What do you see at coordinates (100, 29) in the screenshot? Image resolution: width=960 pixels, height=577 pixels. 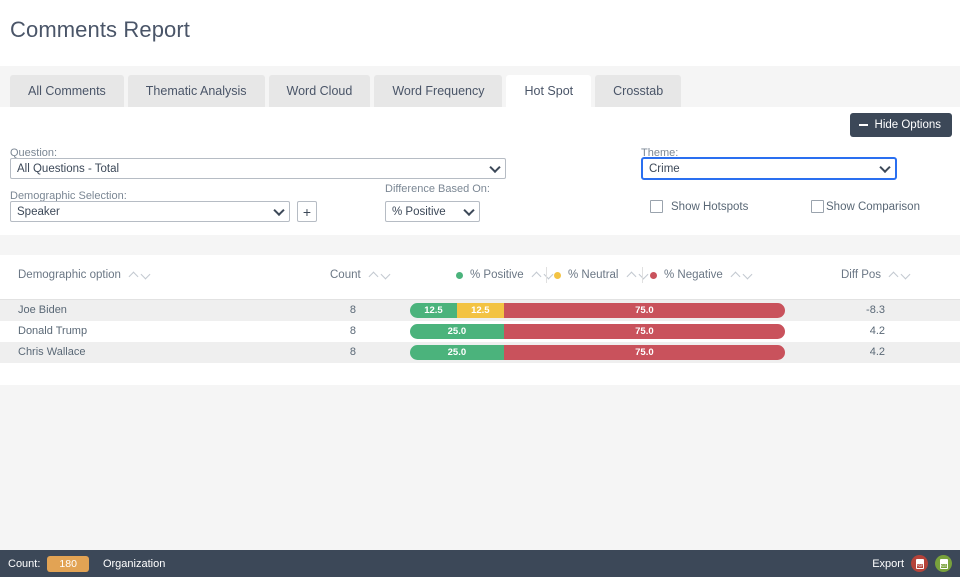 I see `page-title: Comments Report` at bounding box center [100, 29].